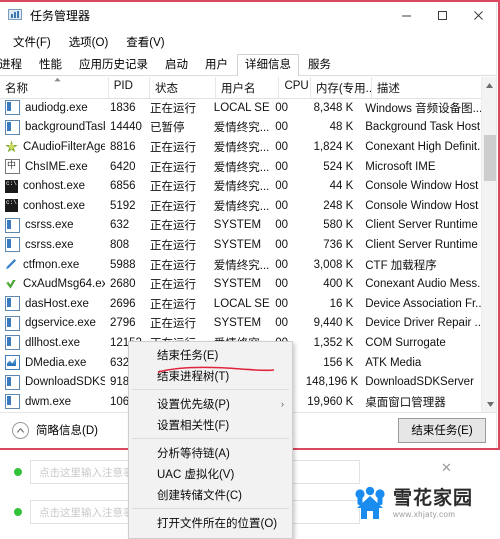 This screenshot has width=500, height=539. What do you see at coordinates (489, 85) in the screenshot?
I see `scroll-up-arrow-icon` at bounding box center [489, 85].